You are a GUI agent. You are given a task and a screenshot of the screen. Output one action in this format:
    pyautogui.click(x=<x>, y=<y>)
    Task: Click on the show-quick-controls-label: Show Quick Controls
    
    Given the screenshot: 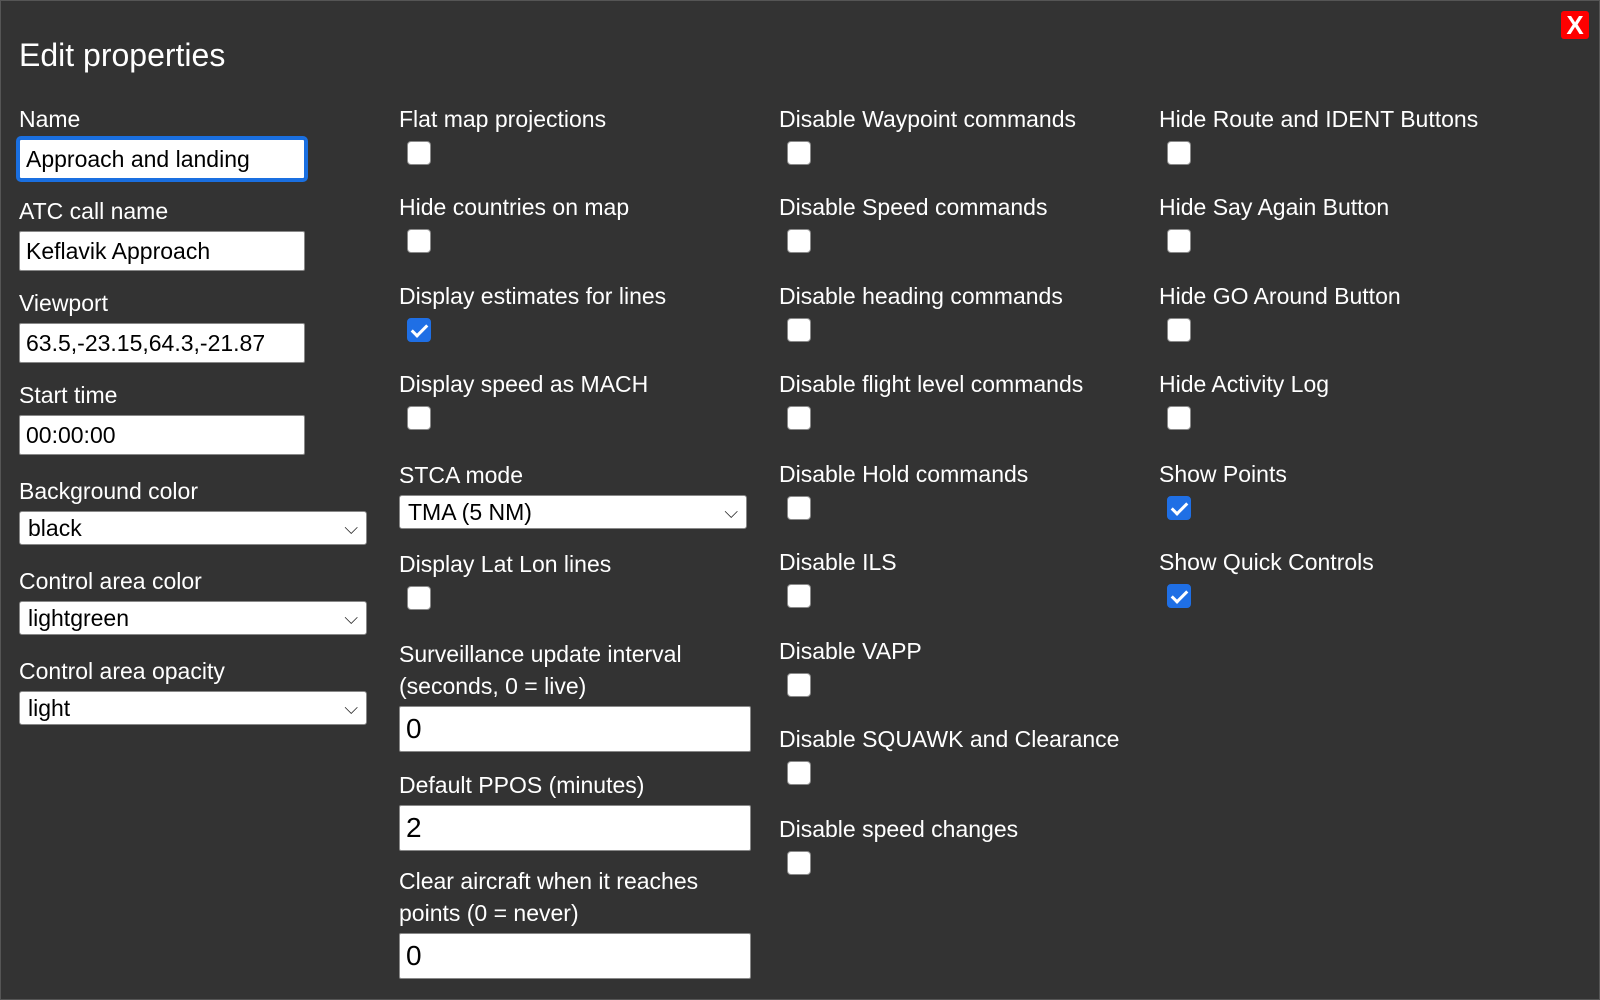 What is the action you would take?
    pyautogui.click(x=1266, y=562)
    